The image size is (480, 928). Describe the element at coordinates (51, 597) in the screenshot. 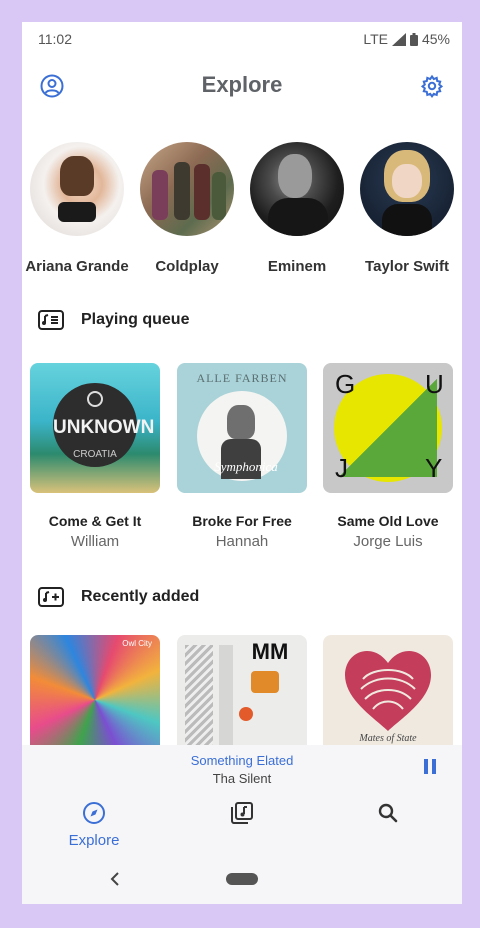

I see `playlist-add-icon` at that location.